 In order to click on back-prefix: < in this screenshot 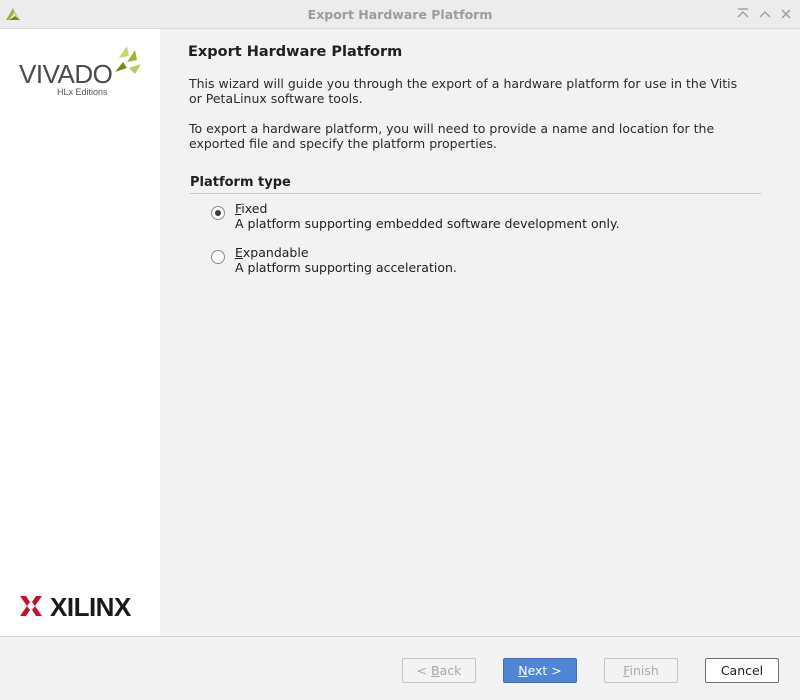, I will do `click(424, 670)`.